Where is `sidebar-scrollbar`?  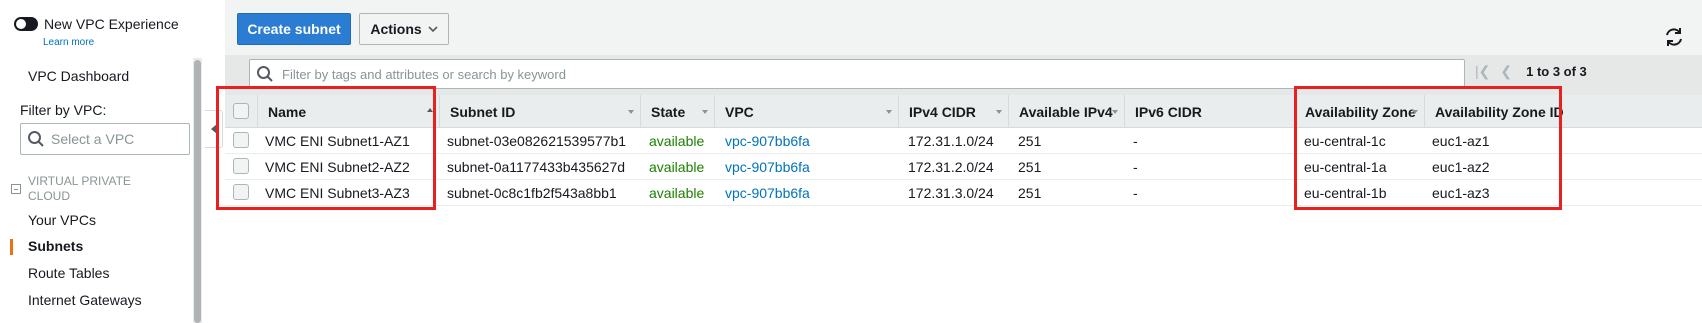
sidebar-scrollbar is located at coordinates (197, 190).